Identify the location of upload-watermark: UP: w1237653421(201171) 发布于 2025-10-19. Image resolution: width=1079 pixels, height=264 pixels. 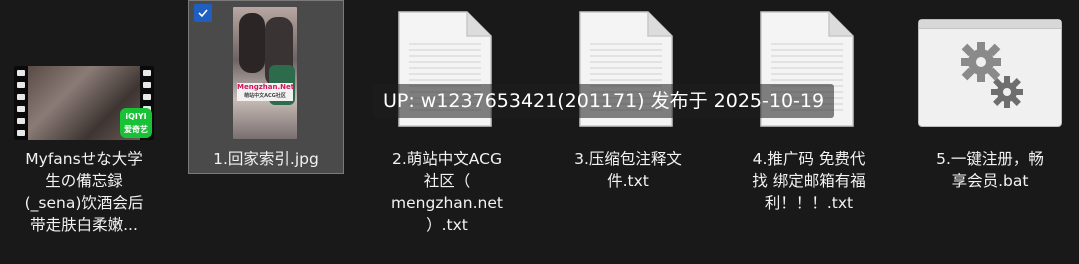
(604, 101).